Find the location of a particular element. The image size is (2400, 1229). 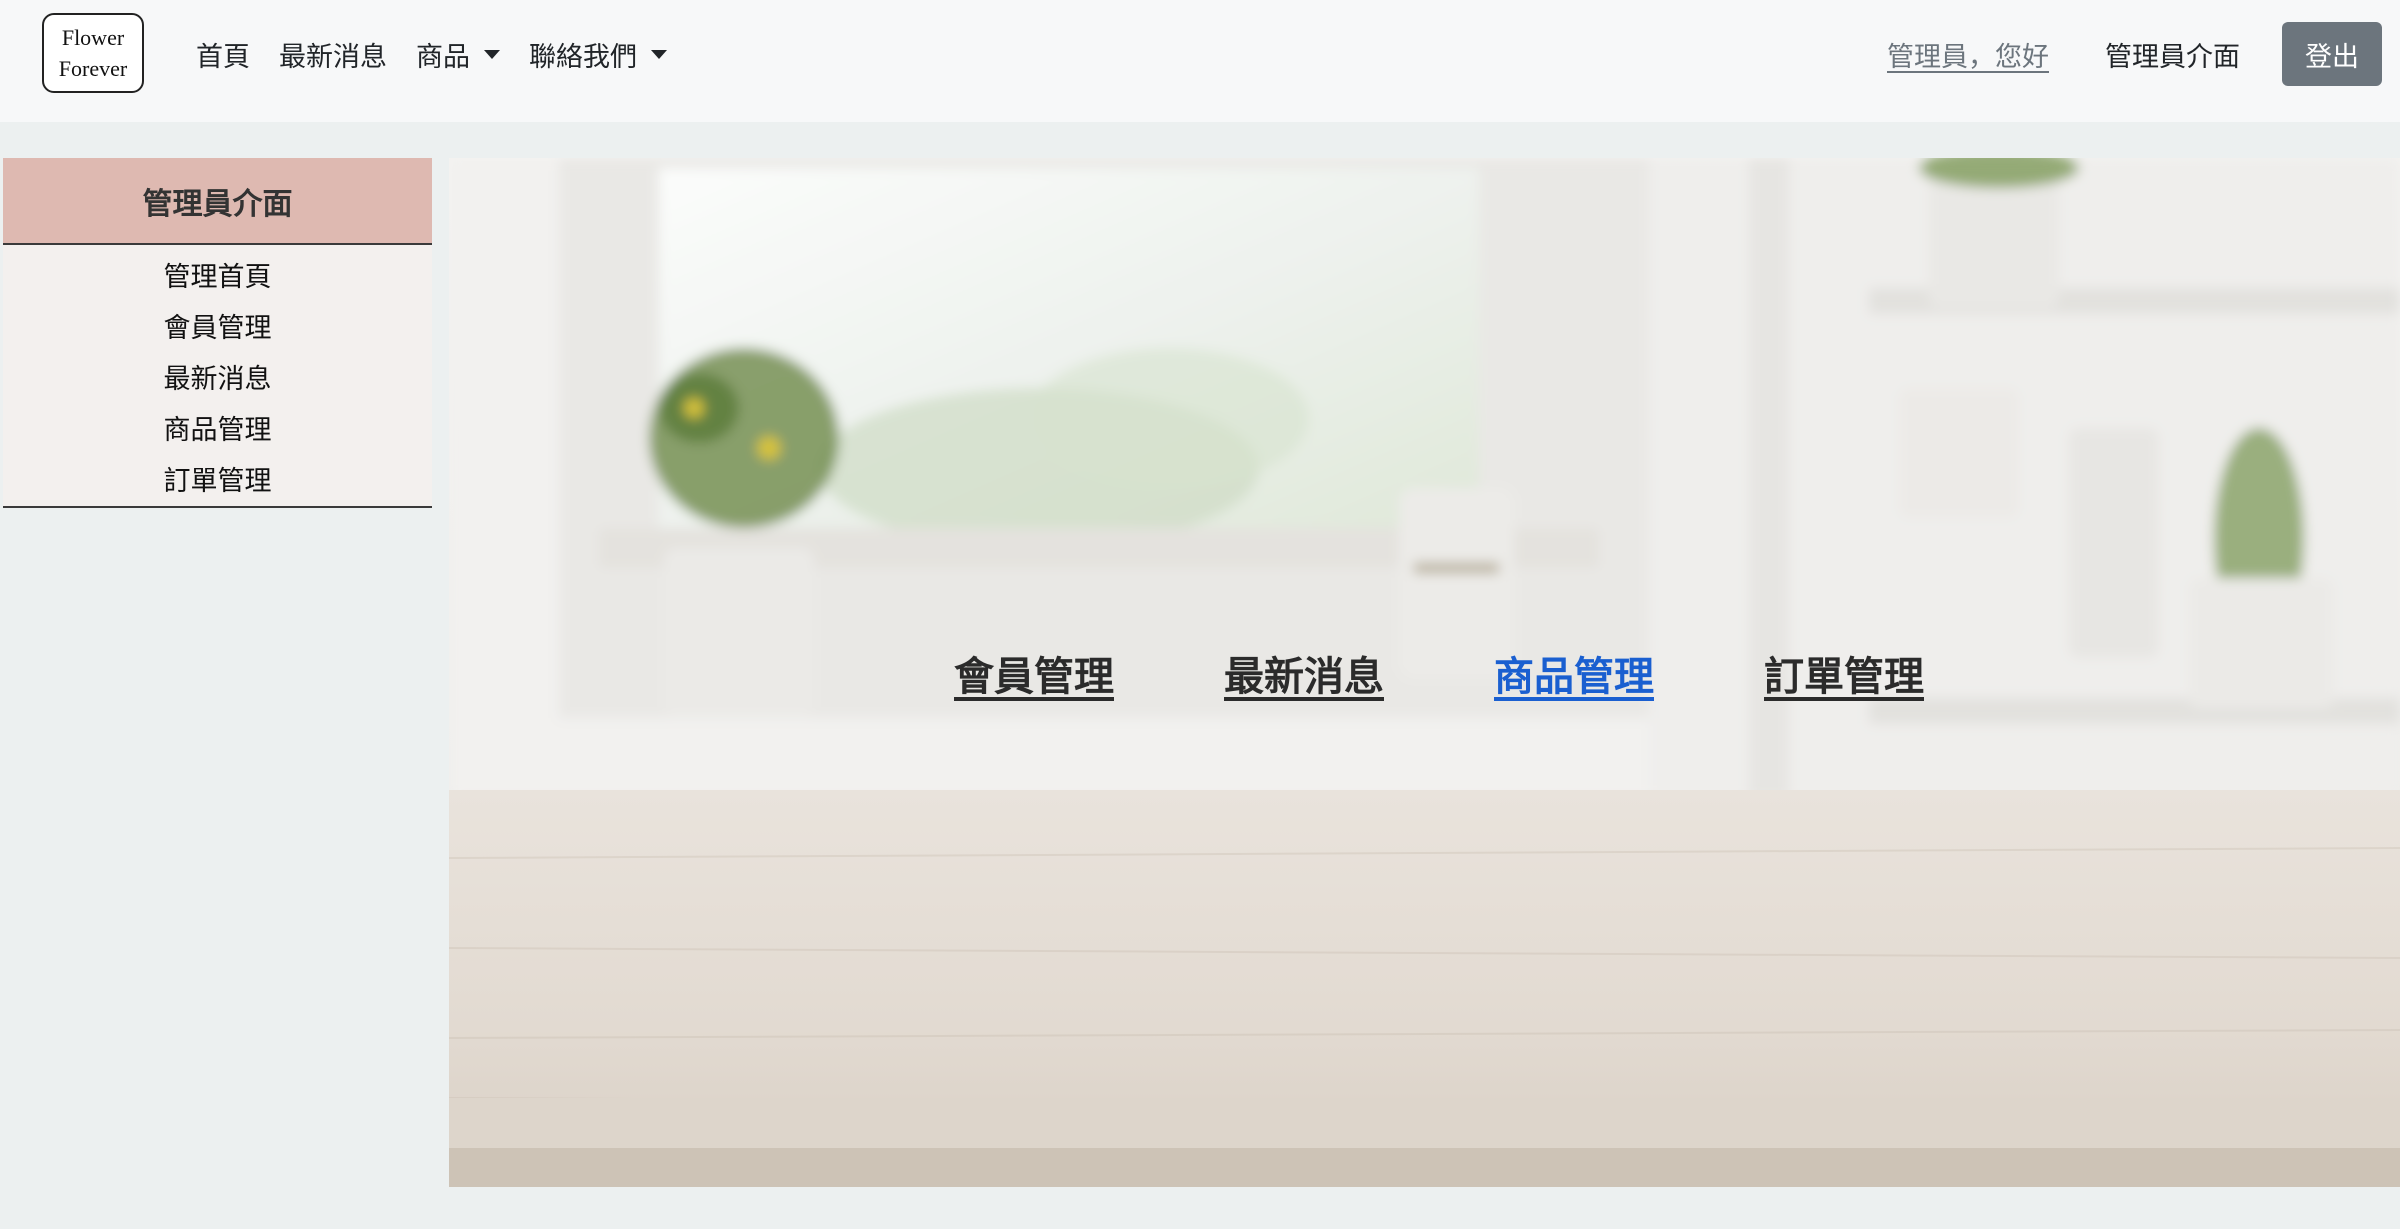

nav-contact-dropdown: 聯絡我們 is located at coordinates (598, 54).